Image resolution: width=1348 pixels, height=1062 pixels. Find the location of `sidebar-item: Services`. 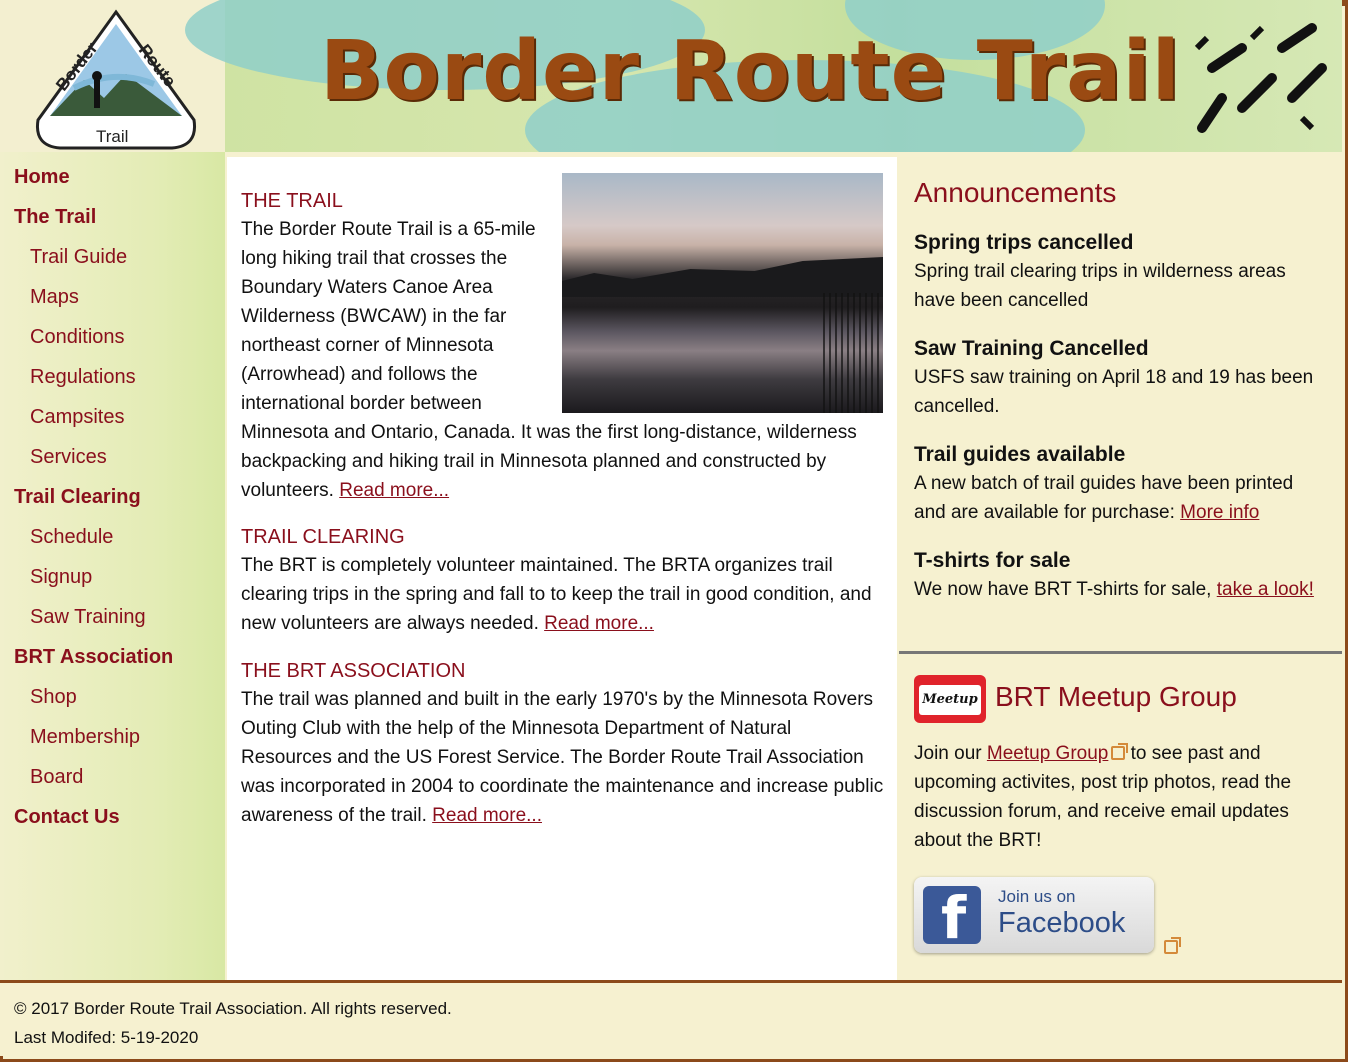

sidebar-item: Services is located at coordinates (93, 462).